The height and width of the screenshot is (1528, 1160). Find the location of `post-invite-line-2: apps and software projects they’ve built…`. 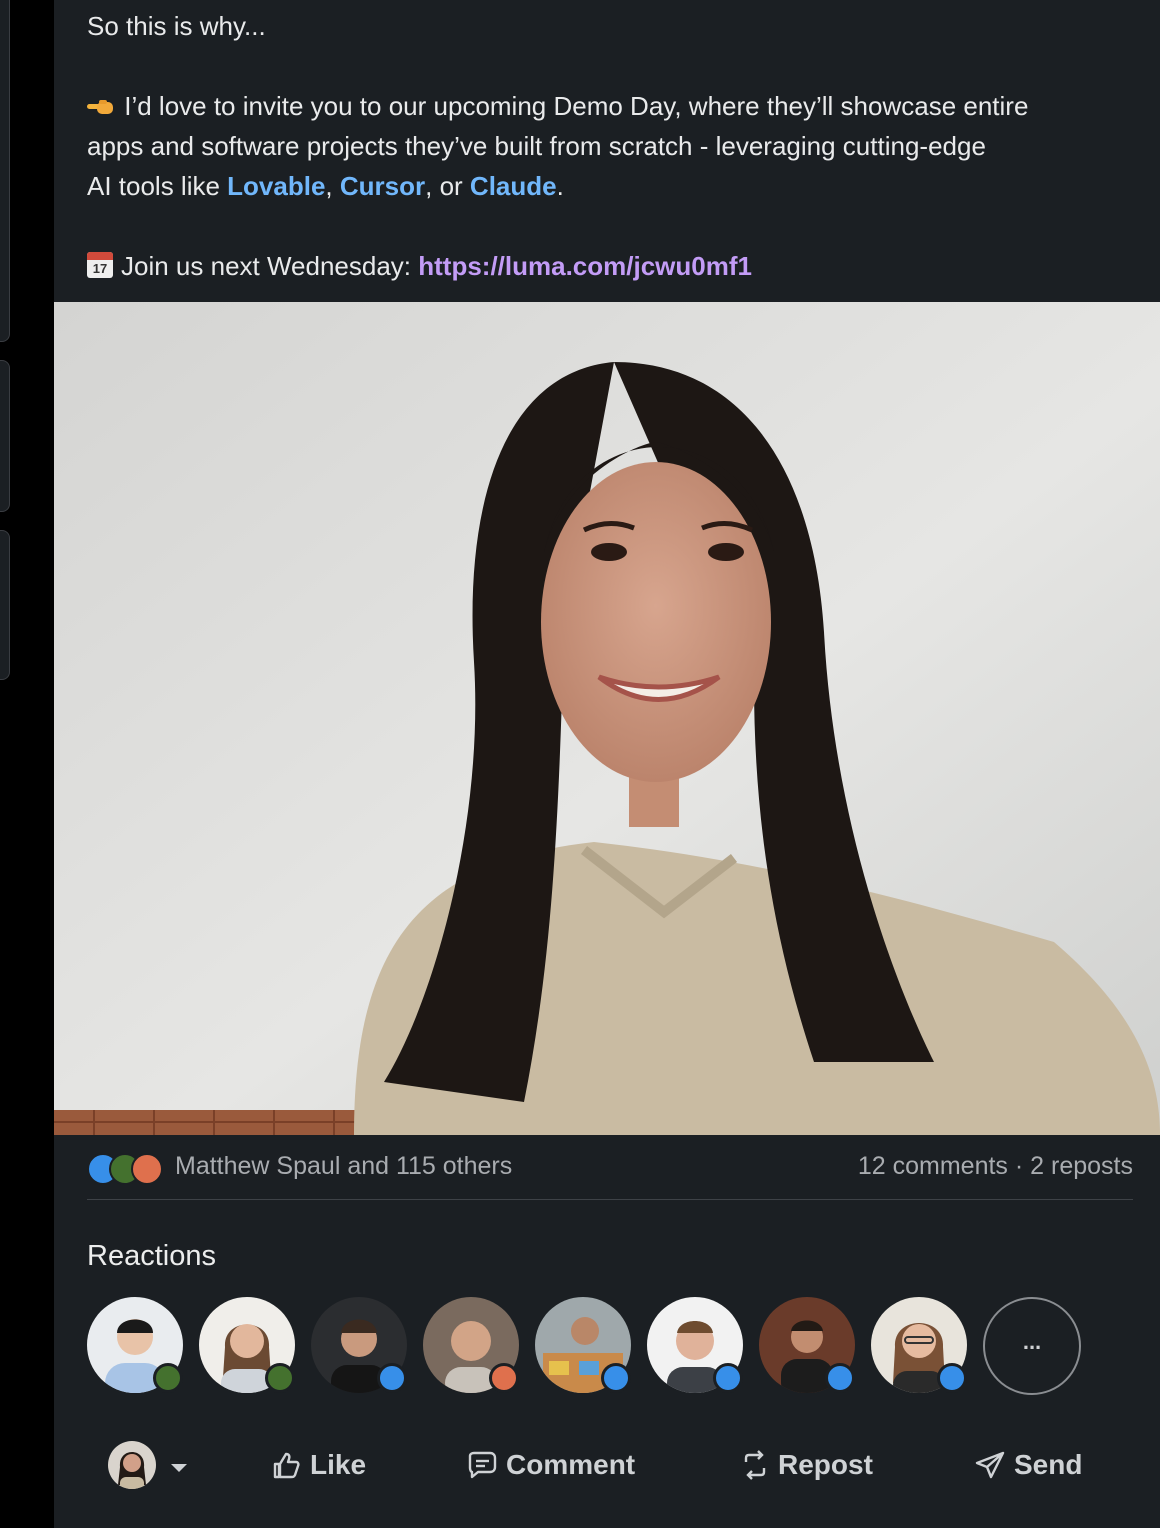

post-invite-line-2: apps and software projects they’ve built… is located at coordinates (536, 146).